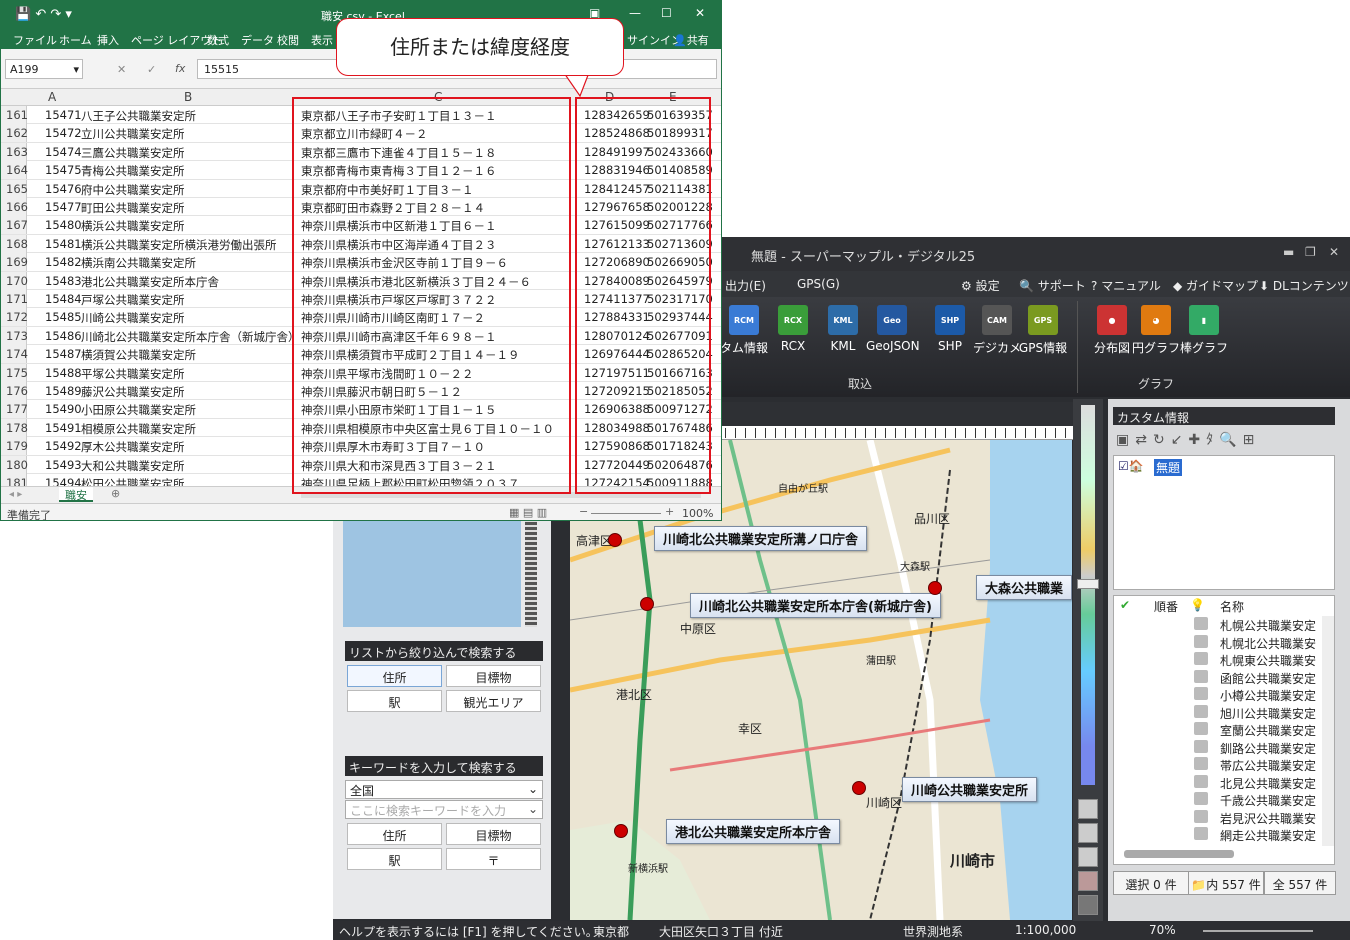 This screenshot has width=1350, height=940. What do you see at coordinates (14, 280) in the screenshot?
I see `row-number: 170` at bounding box center [14, 280].